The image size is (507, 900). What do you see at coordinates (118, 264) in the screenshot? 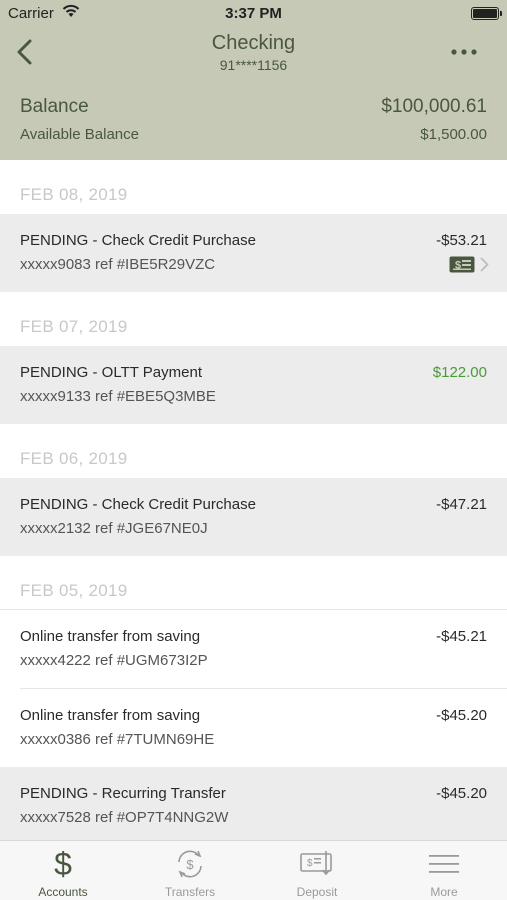
I see `transaction-reference: xxxxx9083 ref #IBE5R29VZC` at bounding box center [118, 264].